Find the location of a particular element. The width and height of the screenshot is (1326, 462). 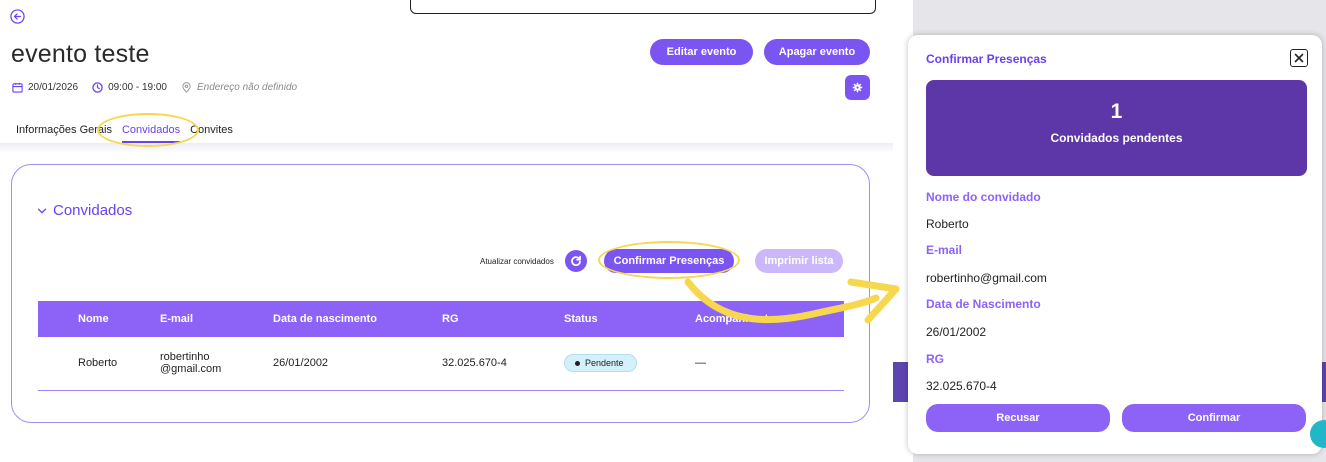

status-badge: Pendente is located at coordinates (600, 363).